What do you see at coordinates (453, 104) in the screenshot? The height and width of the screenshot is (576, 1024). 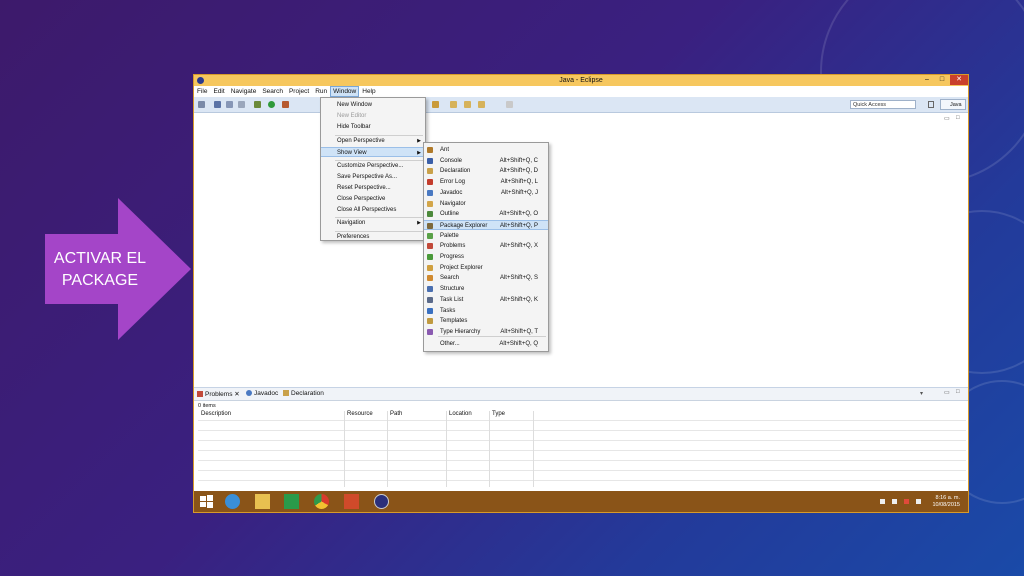 I see `back-icon` at bounding box center [453, 104].